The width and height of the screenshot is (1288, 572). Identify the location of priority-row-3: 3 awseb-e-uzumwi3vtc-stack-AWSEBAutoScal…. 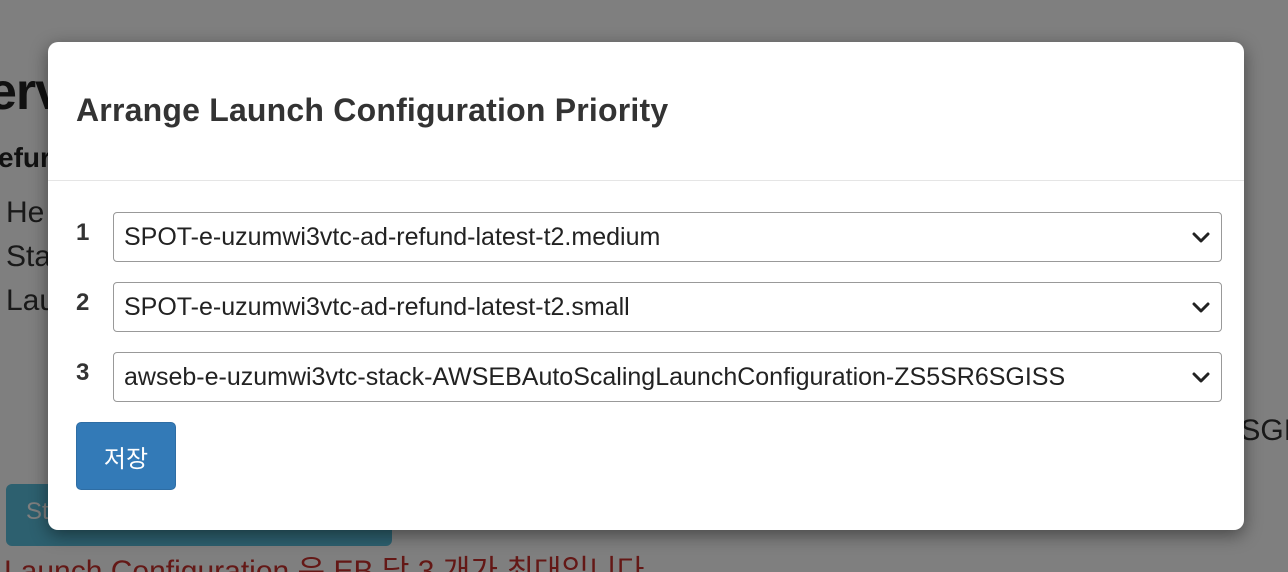
(649, 377).